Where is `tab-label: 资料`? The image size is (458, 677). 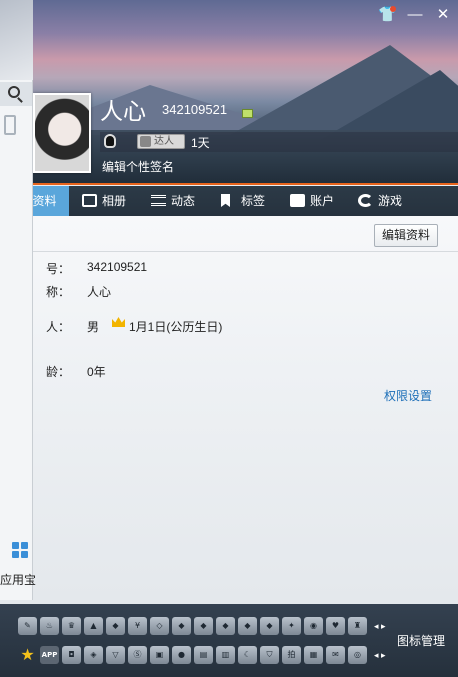 tab-label: 资料 is located at coordinates (44, 201).